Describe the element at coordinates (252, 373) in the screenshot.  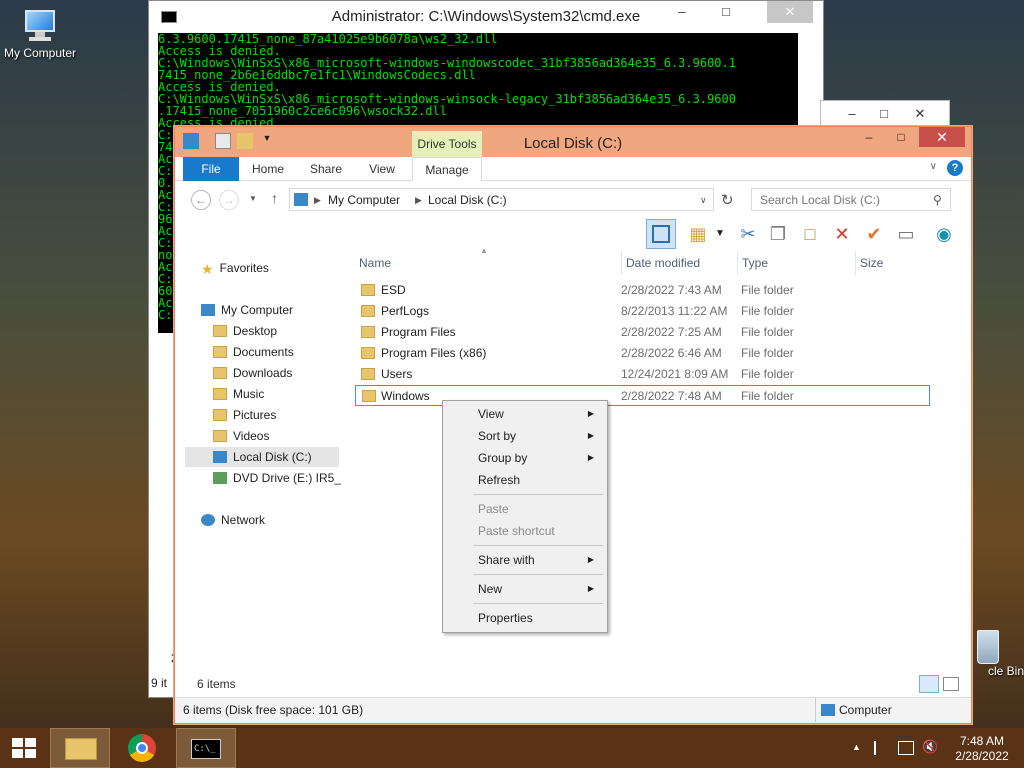
I see `nav-downloads: Downloads` at that location.